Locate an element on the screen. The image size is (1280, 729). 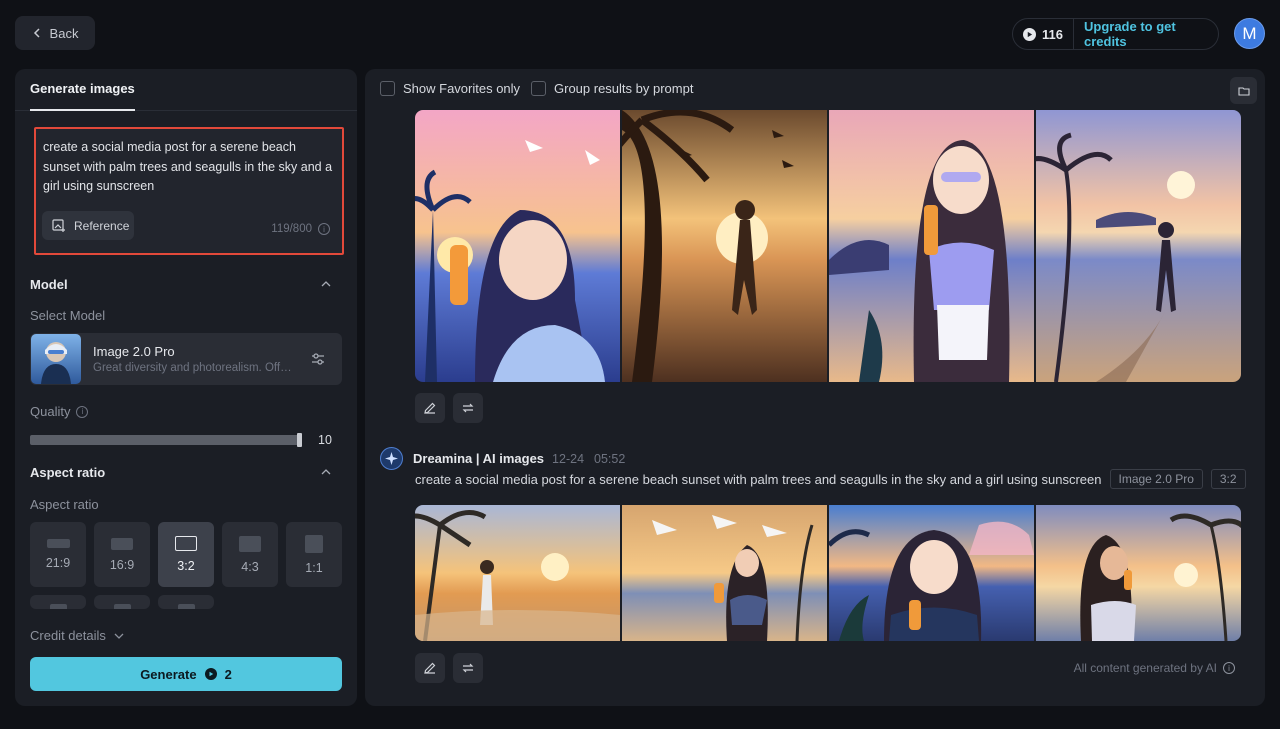
avatar: M is located at coordinates (1249, 33).